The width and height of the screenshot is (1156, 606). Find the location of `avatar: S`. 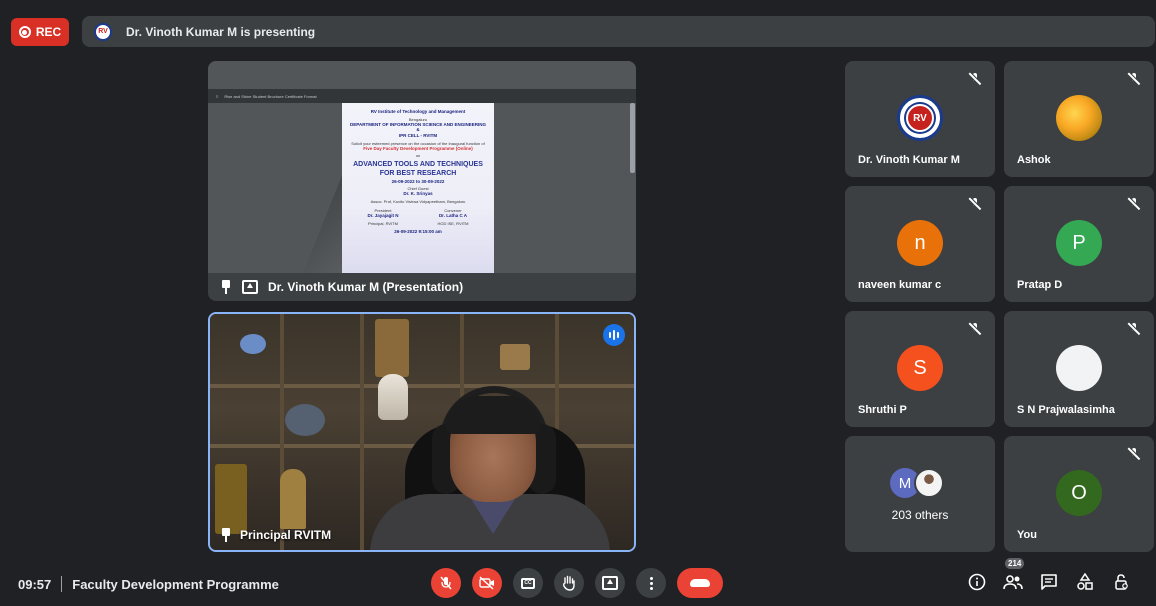

avatar: S is located at coordinates (920, 368).